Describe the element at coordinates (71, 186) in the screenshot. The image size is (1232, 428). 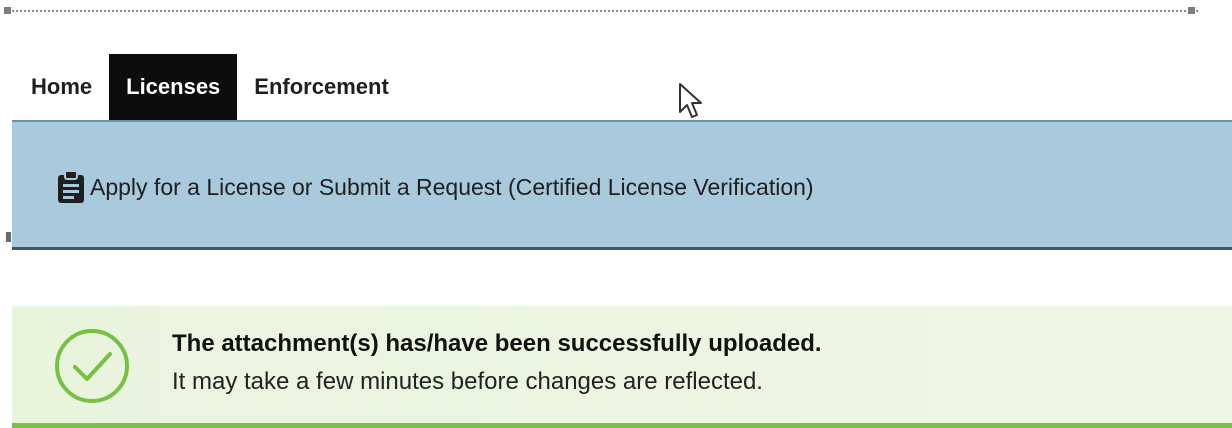
I see `clipboard-icon` at that location.